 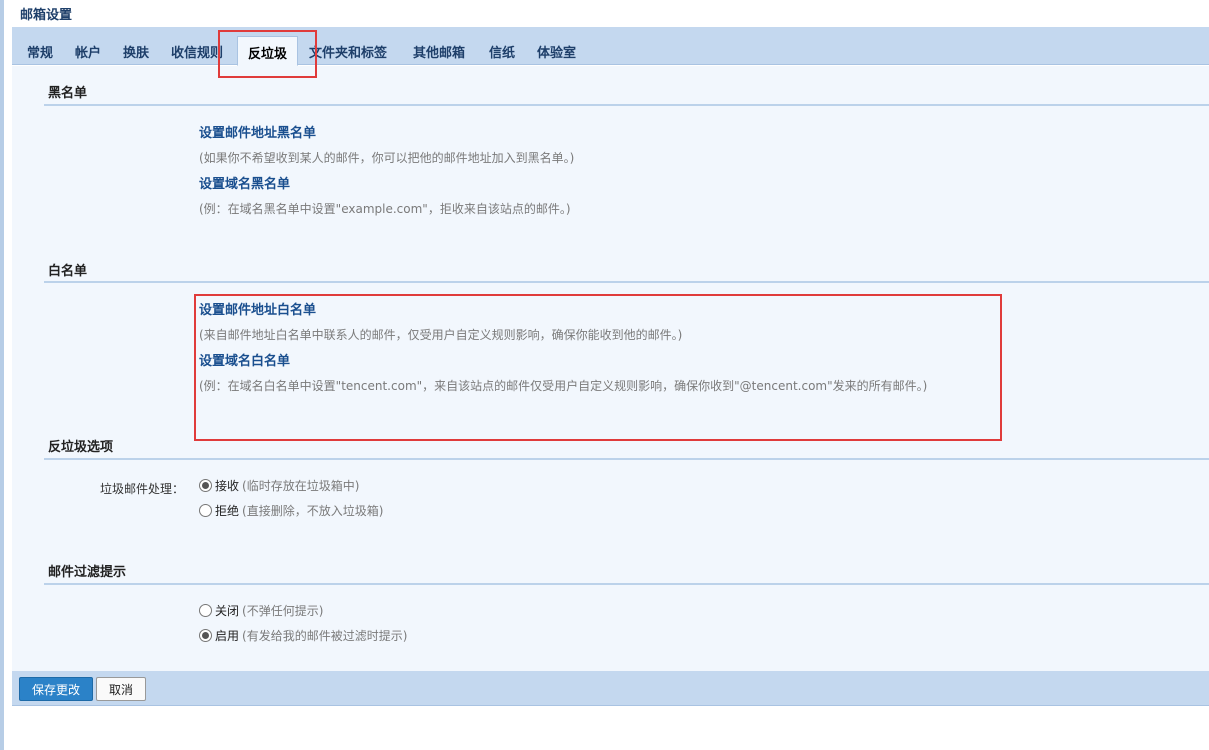 I want to click on spam-handling-label: 垃圾邮件处理：, so click(x=142, y=489).